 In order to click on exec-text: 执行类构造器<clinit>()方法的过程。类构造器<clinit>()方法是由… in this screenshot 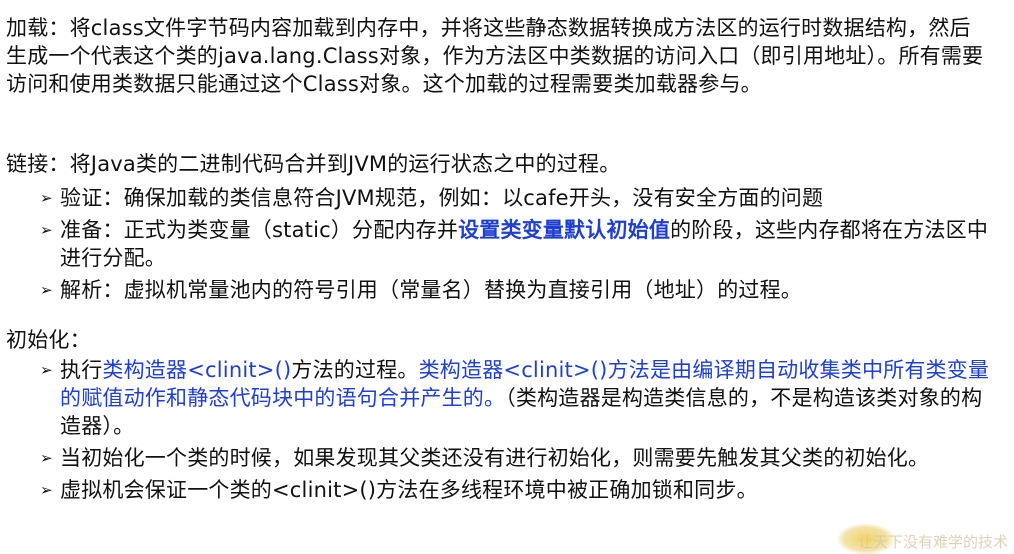, I will do `click(525, 398)`.